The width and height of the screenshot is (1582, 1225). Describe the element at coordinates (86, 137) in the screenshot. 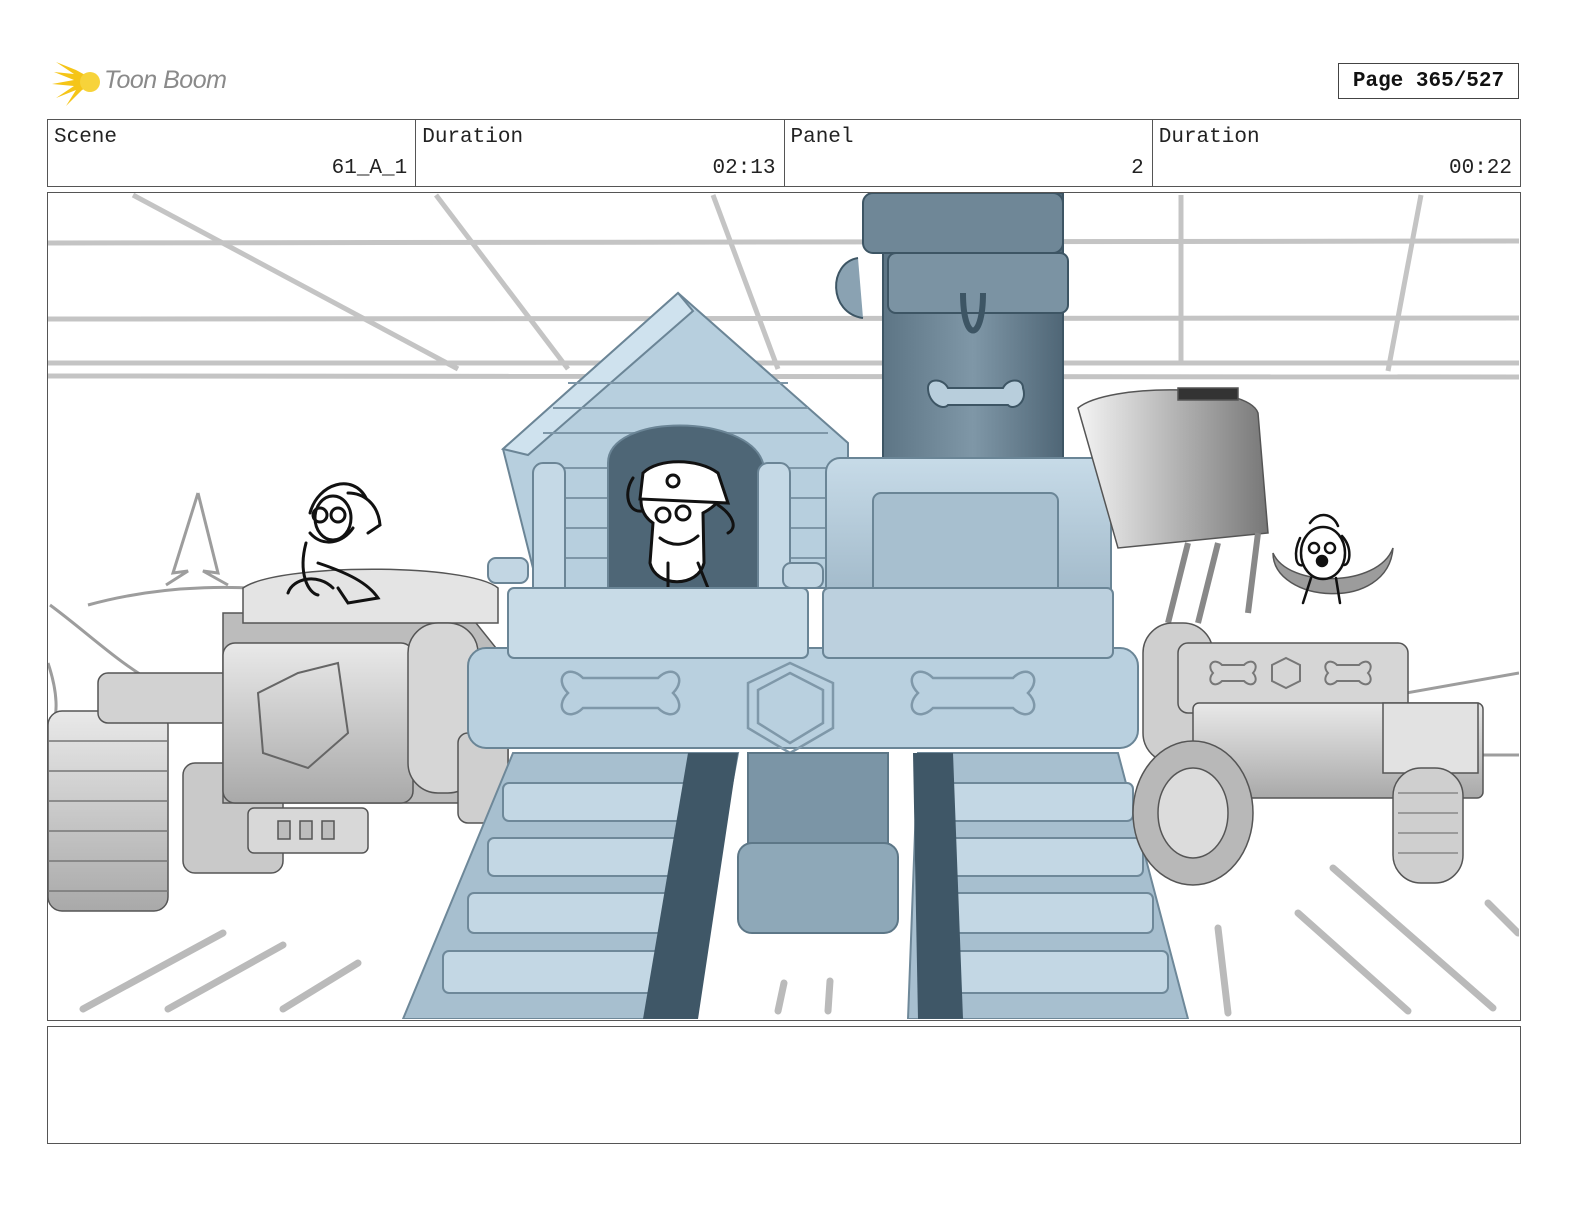

I see `scene-label: Scene` at that location.